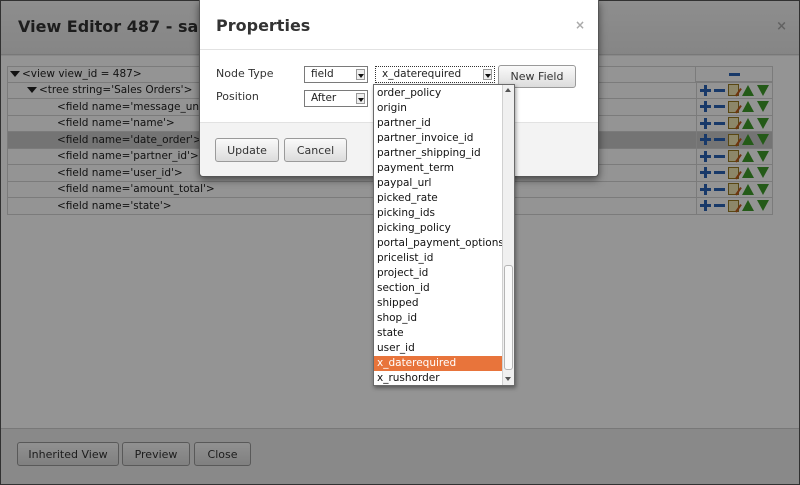  I want to click on dialog-header: Properties ×, so click(399, 25).